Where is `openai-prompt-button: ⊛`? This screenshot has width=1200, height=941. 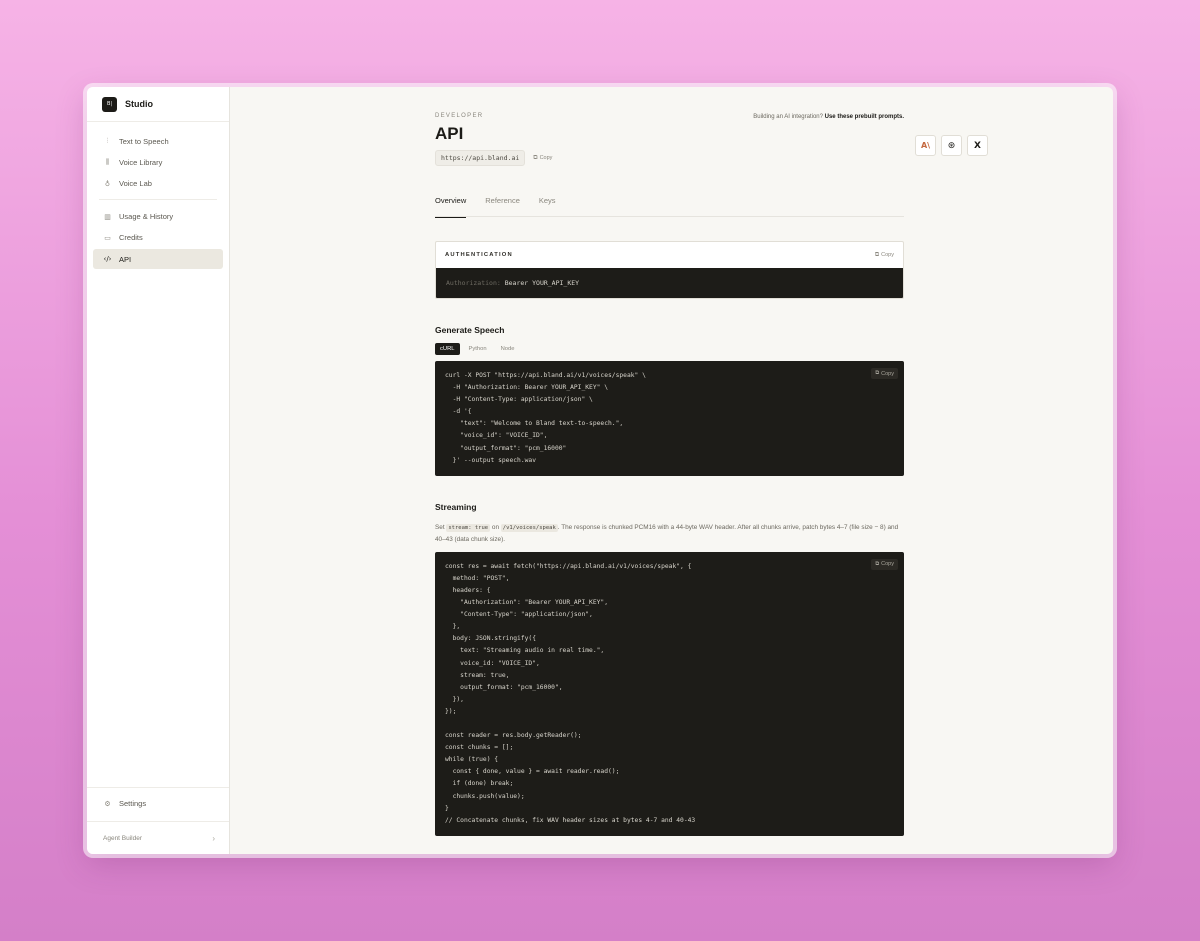
openai-prompt-button: ⊛ is located at coordinates (951, 145).